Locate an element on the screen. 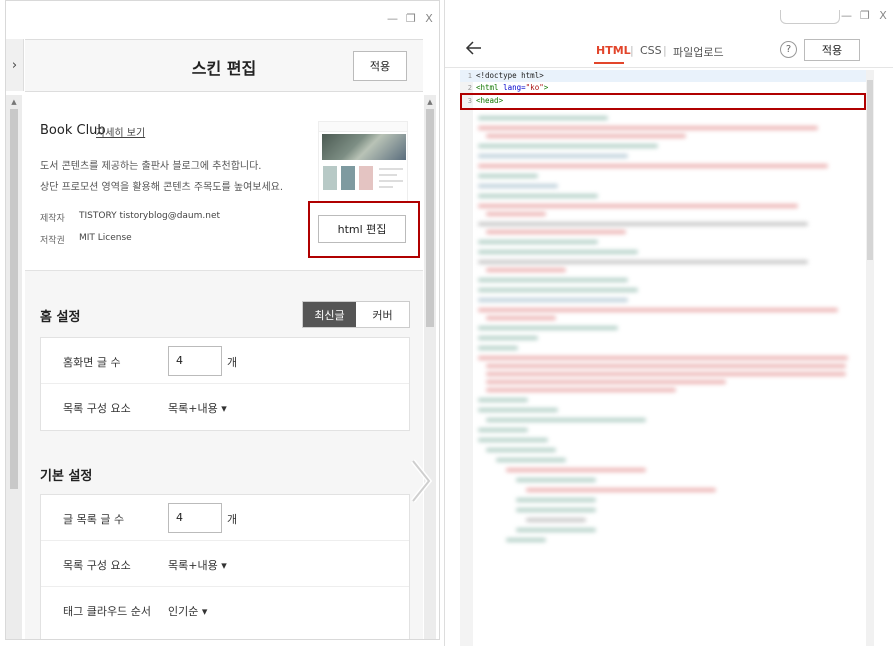 This screenshot has width=896, height=646. license-label: 저작권 is located at coordinates (52, 241).